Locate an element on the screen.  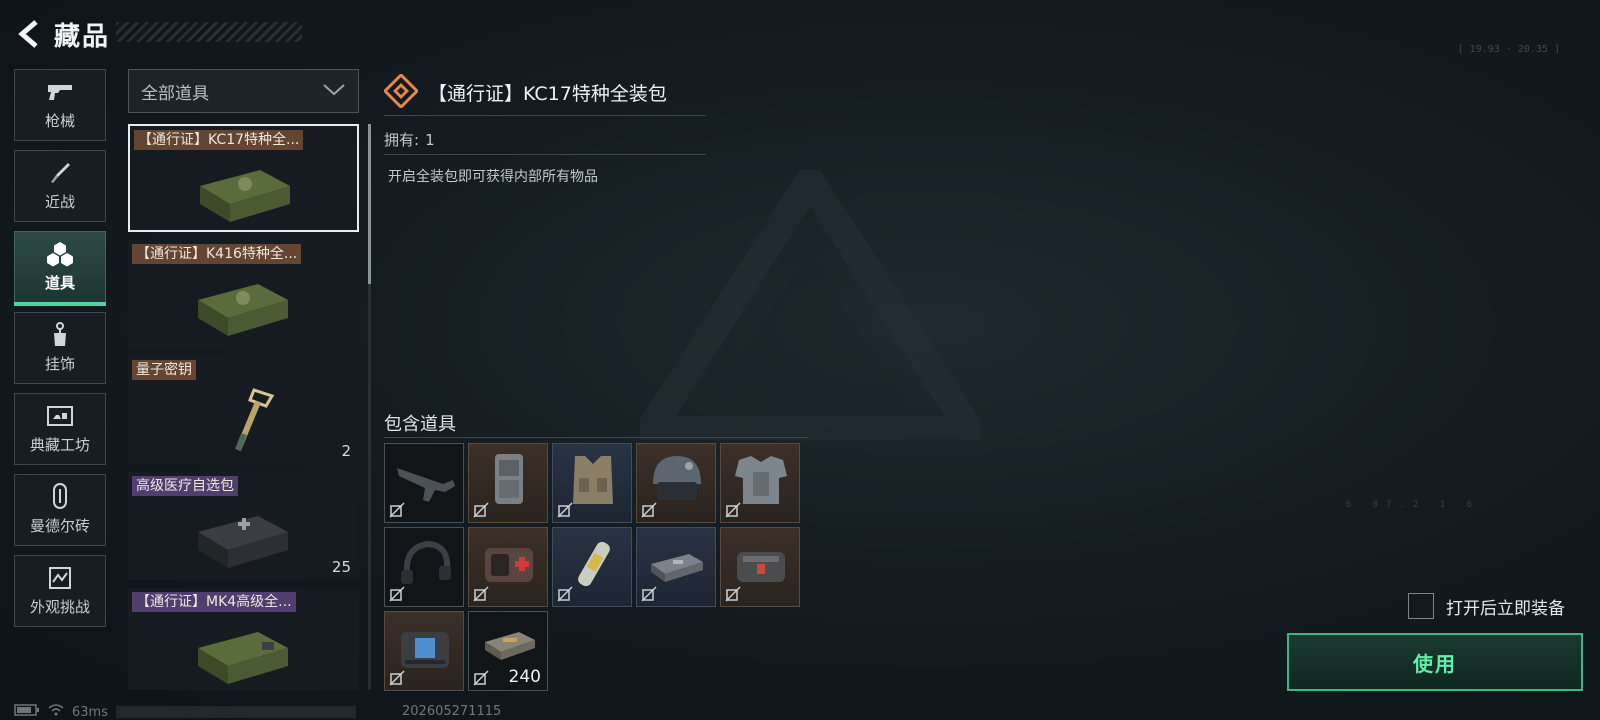
rarity-diamond-icon is located at coordinates (401, 92).